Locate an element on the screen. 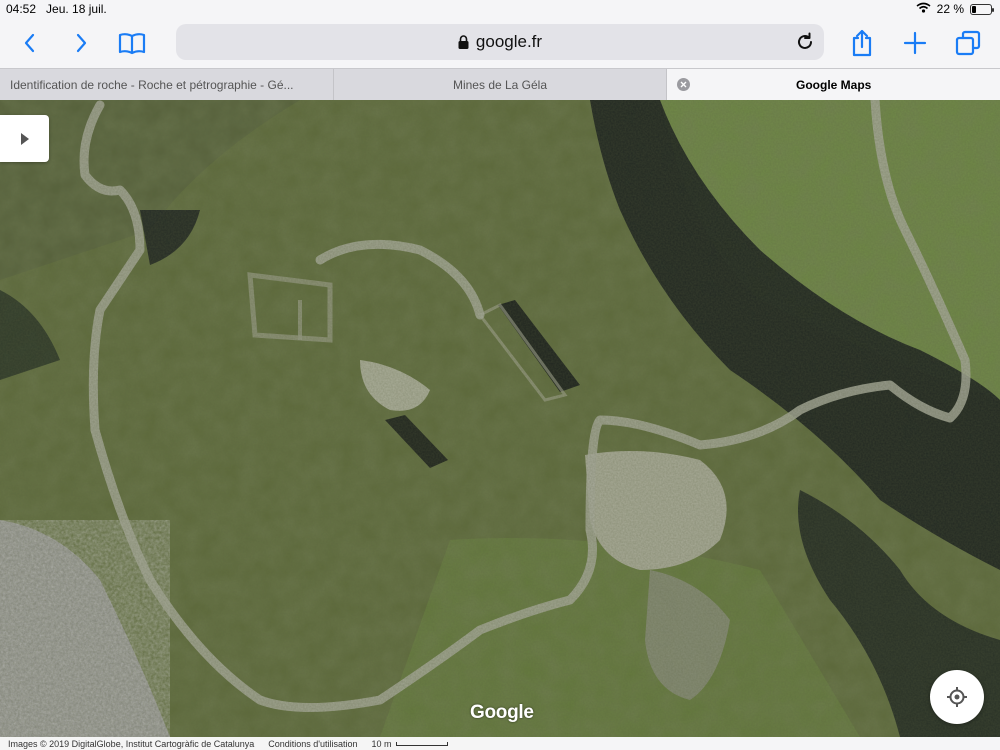 The width and height of the screenshot is (1000, 750). back-button is located at coordinates (30, 43).